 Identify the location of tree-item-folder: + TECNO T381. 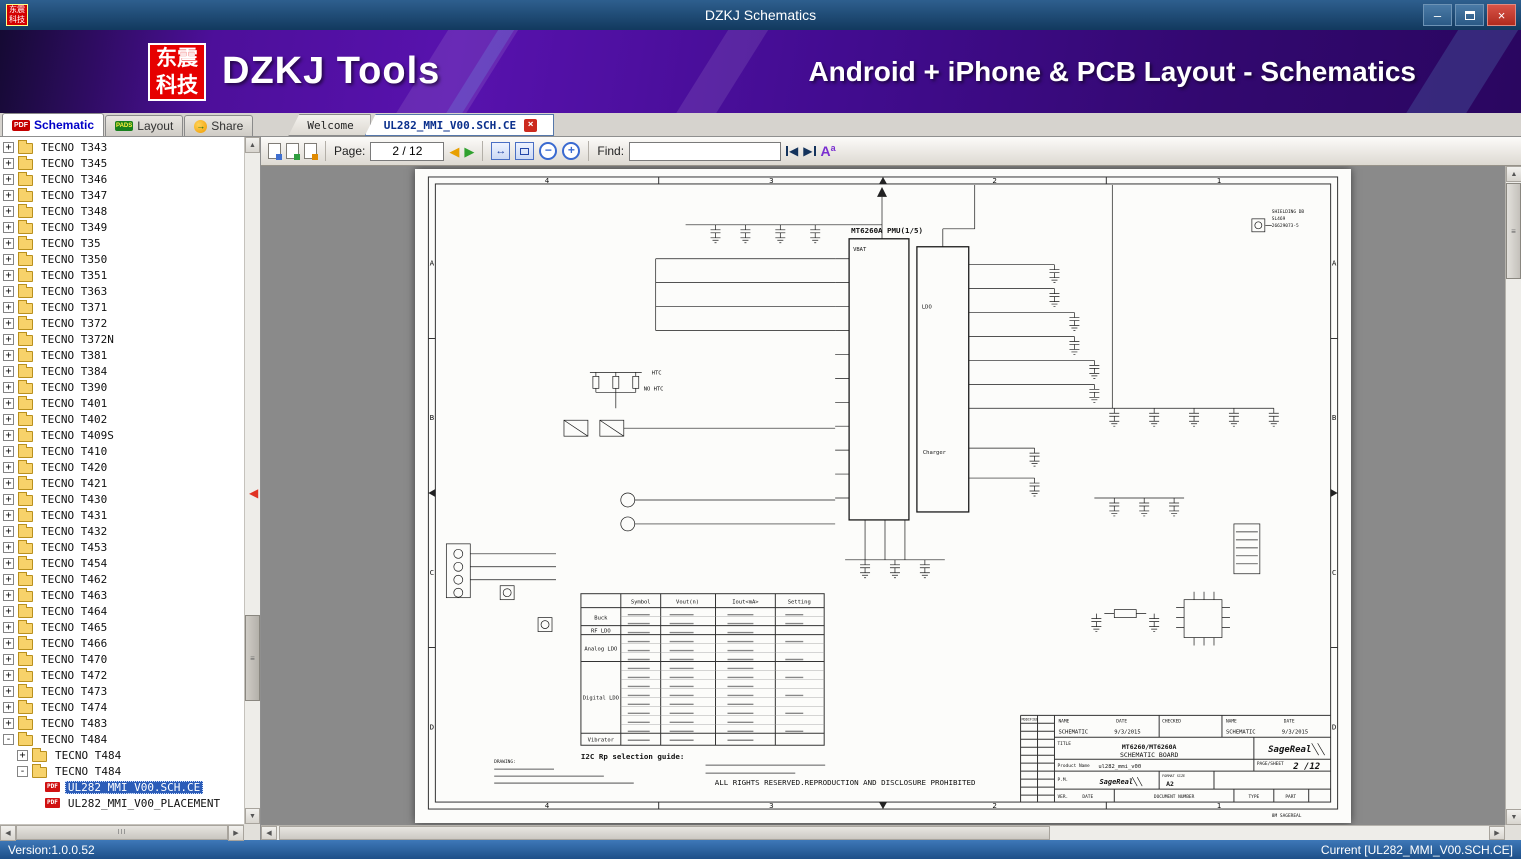
(122, 355).